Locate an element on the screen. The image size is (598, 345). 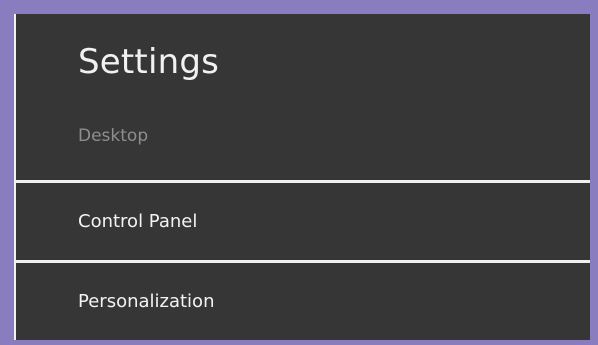
page-subtitle: Desktop is located at coordinates (113, 136).